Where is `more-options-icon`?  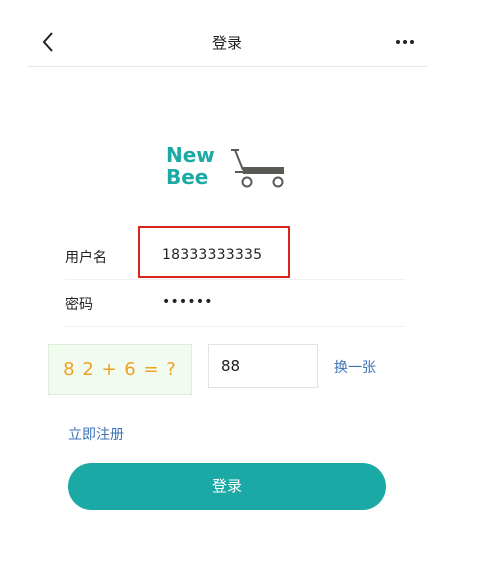
more-options-icon is located at coordinates (405, 42).